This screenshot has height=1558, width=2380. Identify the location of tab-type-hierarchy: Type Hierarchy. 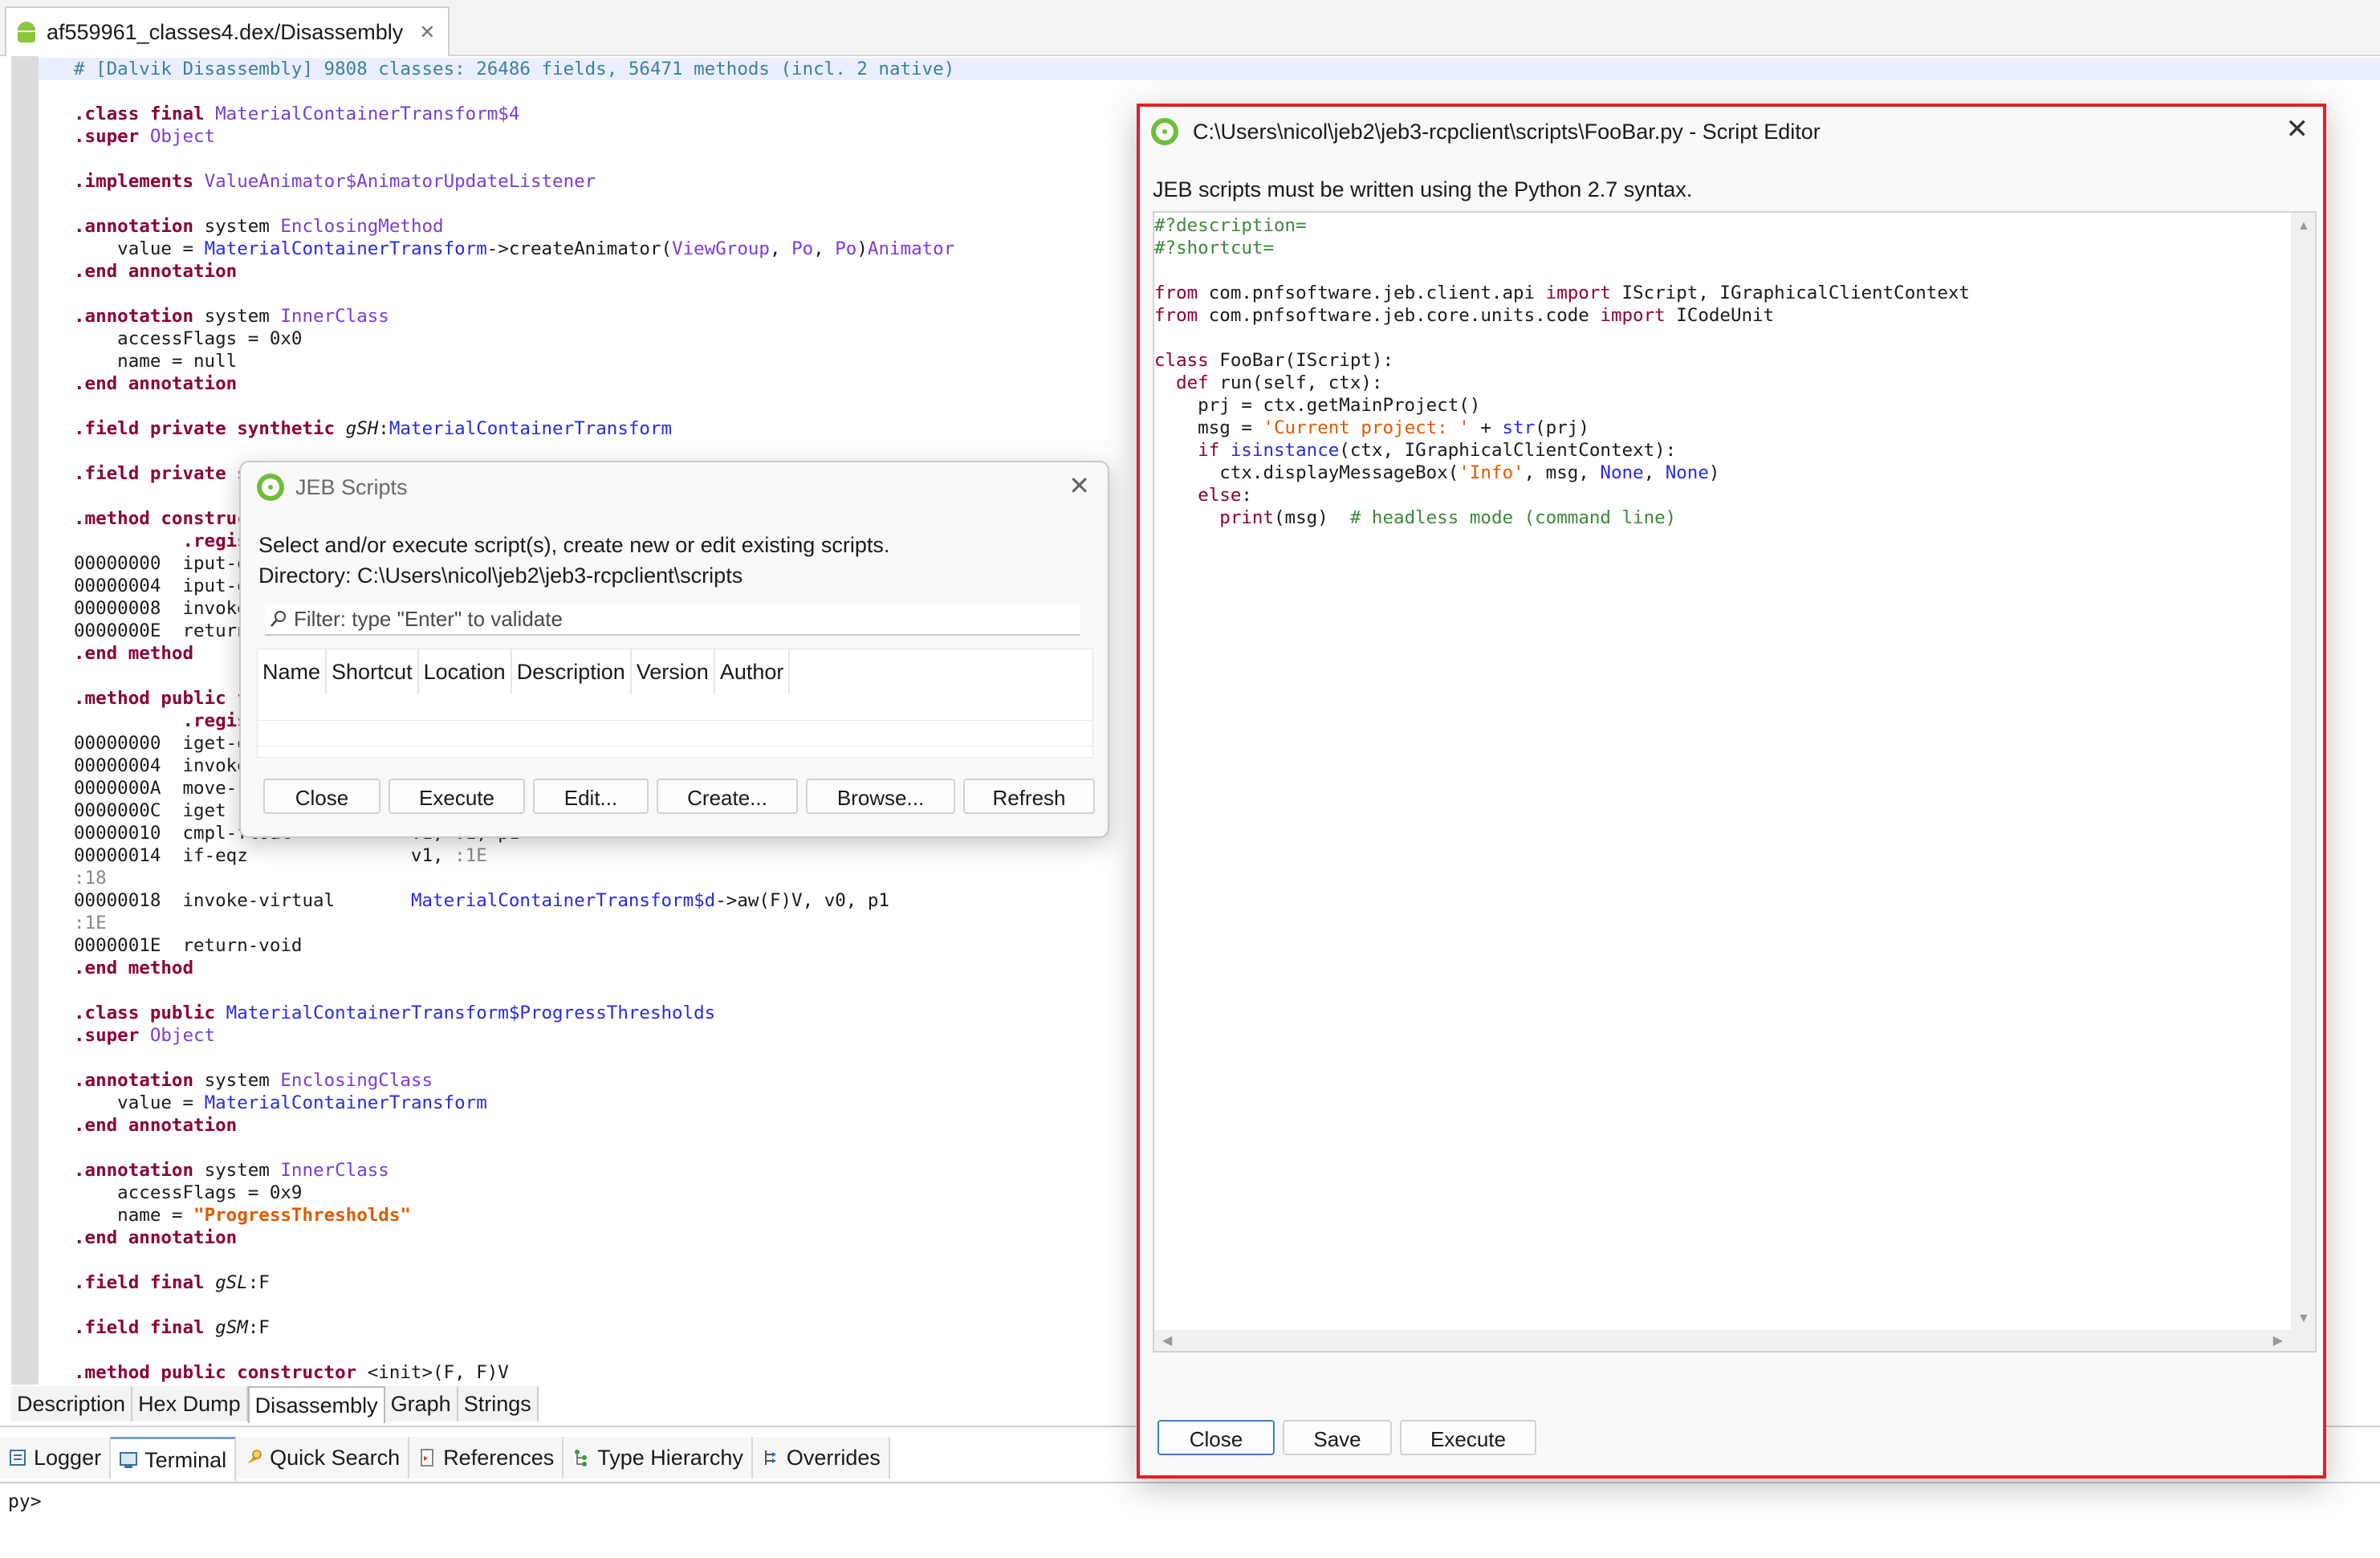
(658, 1458).